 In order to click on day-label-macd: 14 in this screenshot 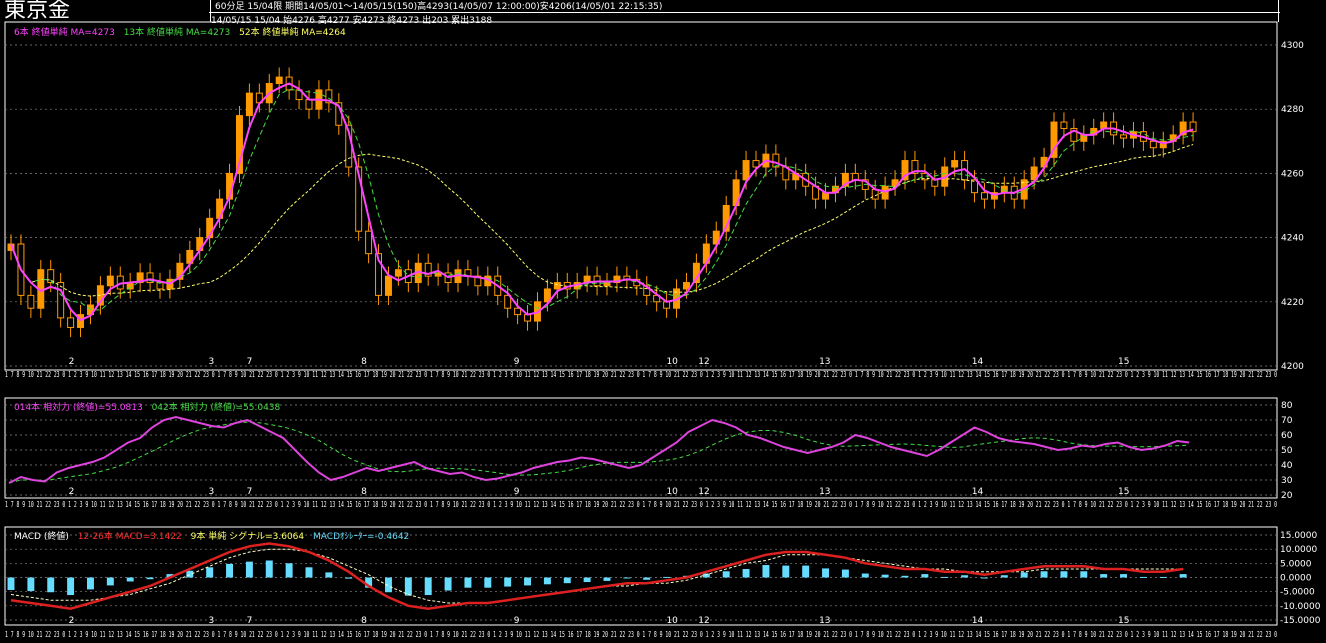, I will do `click(978, 621)`.